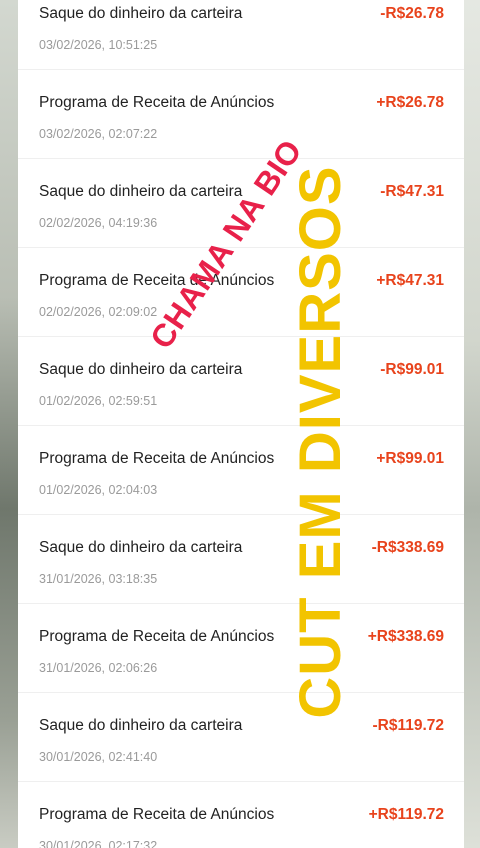  Describe the element at coordinates (98, 401) in the screenshot. I see `transaction-date: 01/02/2026, 02:59:51` at that location.